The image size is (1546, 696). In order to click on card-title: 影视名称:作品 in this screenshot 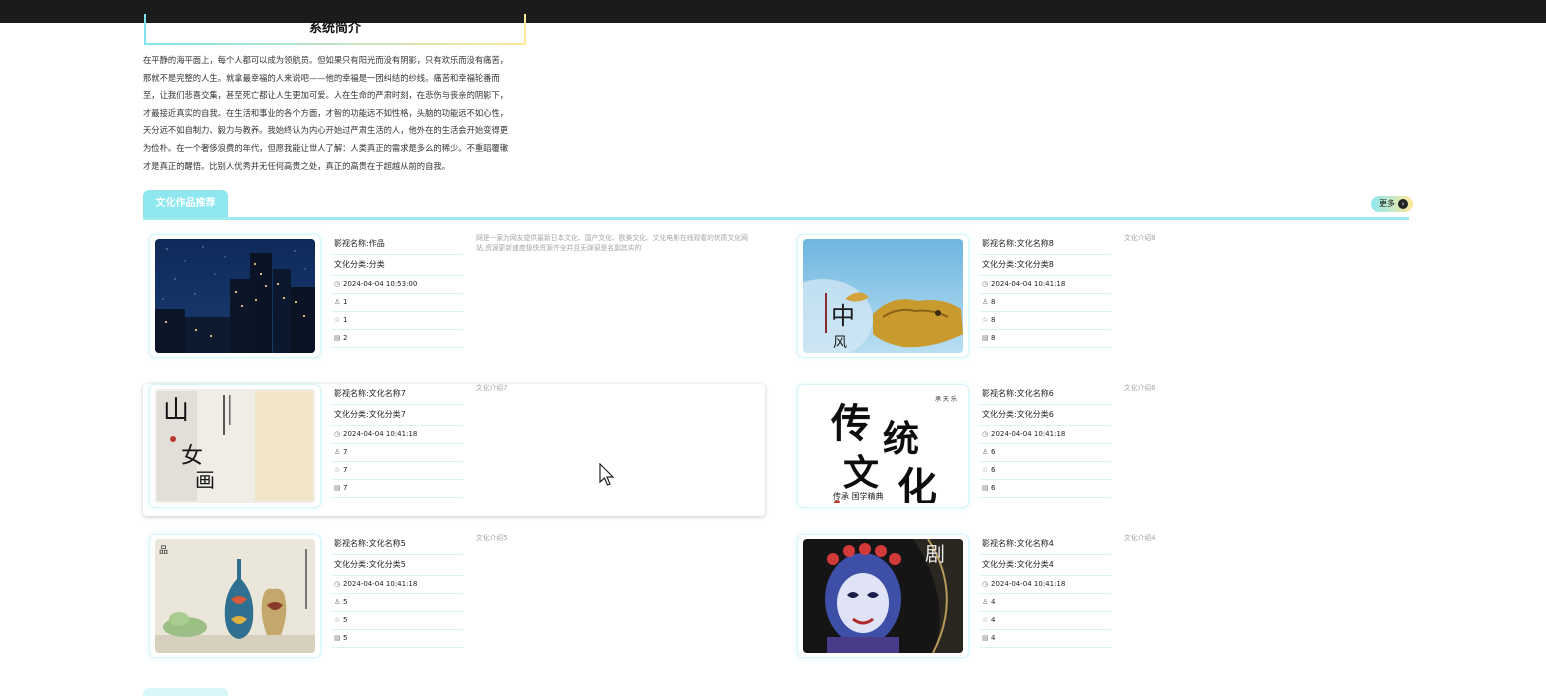, I will do `click(397, 244)`.